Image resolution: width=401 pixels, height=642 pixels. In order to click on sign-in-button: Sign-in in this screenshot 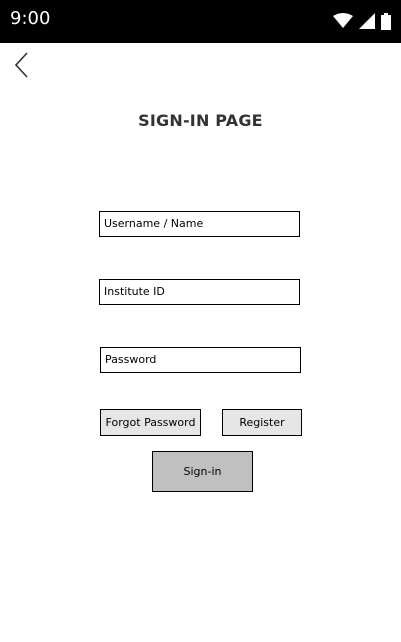, I will do `click(202, 471)`.